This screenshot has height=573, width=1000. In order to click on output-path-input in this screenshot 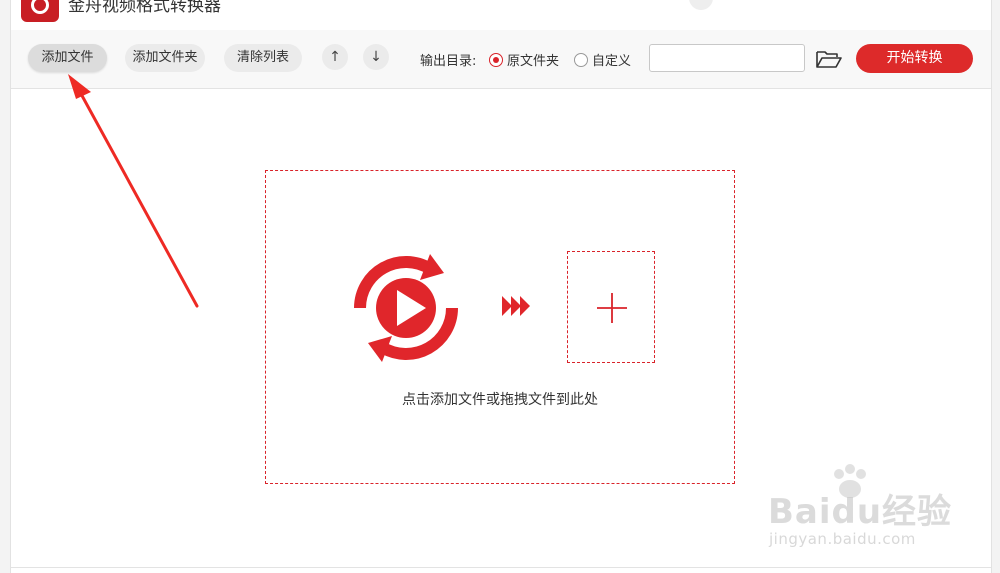, I will do `click(727, 58)`.